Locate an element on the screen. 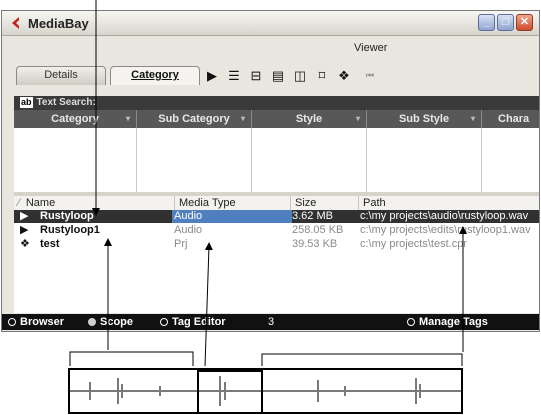  results-header: ⁄ Name Media Type Size Path is located at coordinates (276, 203).